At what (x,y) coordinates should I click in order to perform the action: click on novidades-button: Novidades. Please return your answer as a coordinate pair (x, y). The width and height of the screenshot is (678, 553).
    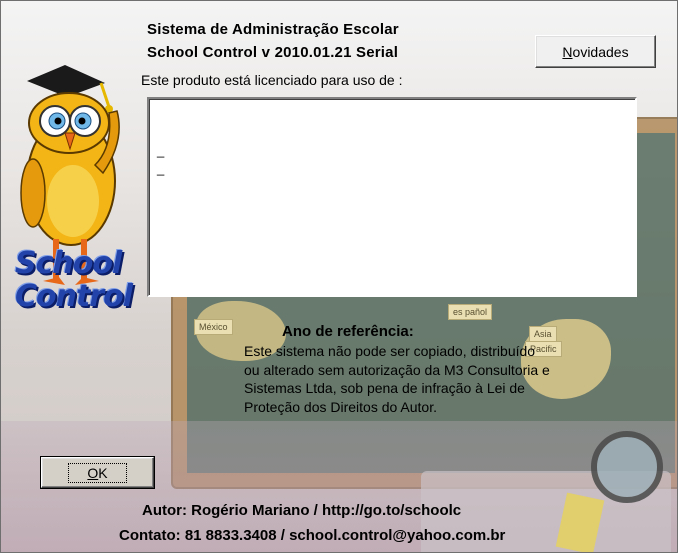
    Looking at the image, I should click on (595, 51).